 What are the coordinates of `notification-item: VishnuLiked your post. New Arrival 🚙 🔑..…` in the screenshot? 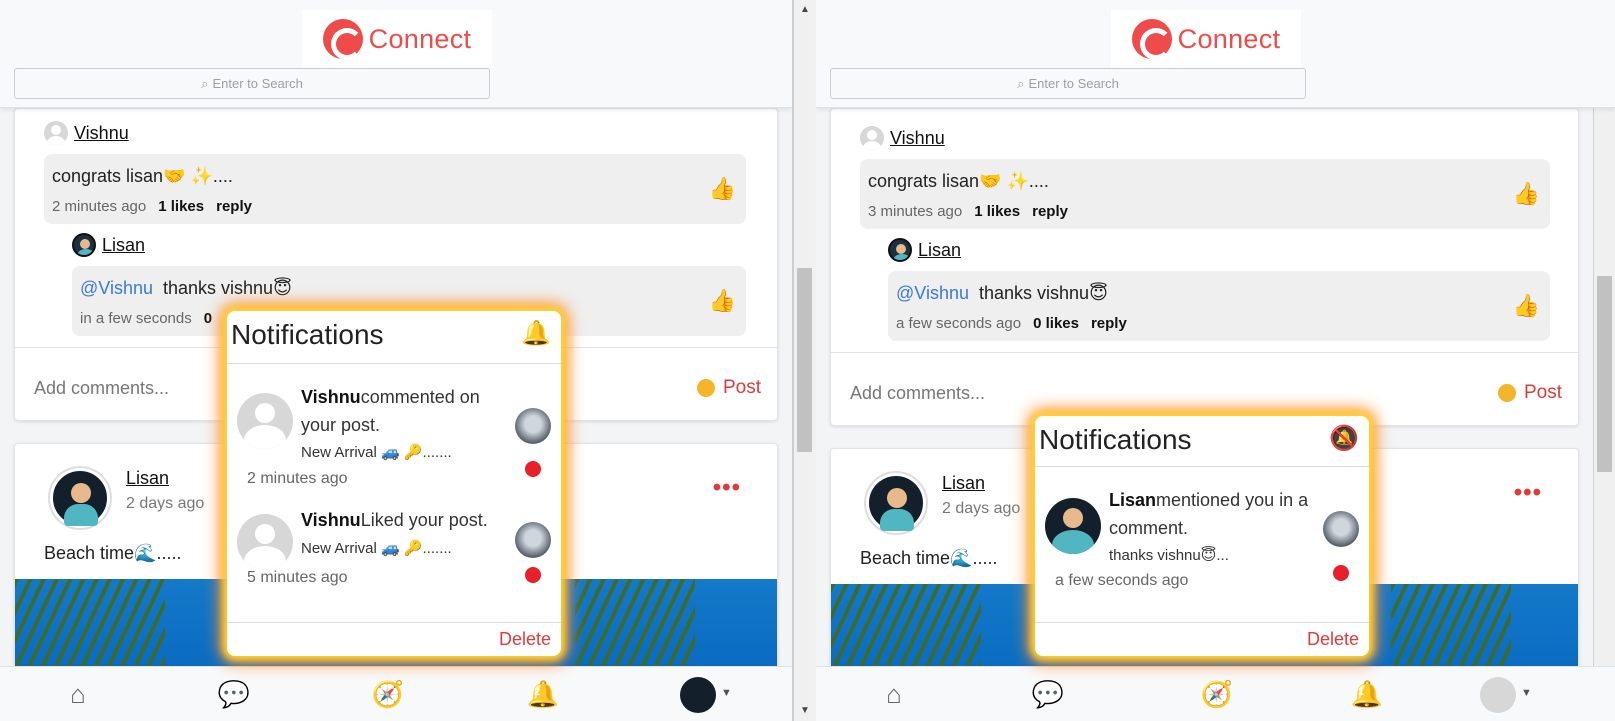 It's located at (394, 551).